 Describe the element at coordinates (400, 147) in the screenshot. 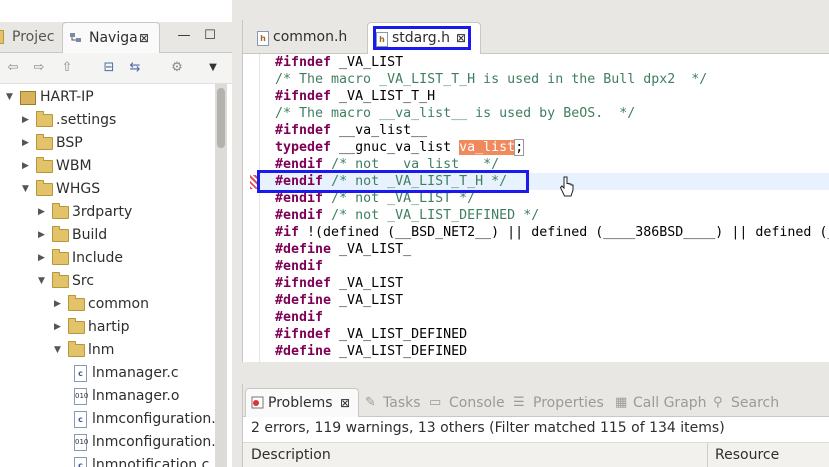

I see `code-line: typedef __gnuc_va_list va_list;` at that location.